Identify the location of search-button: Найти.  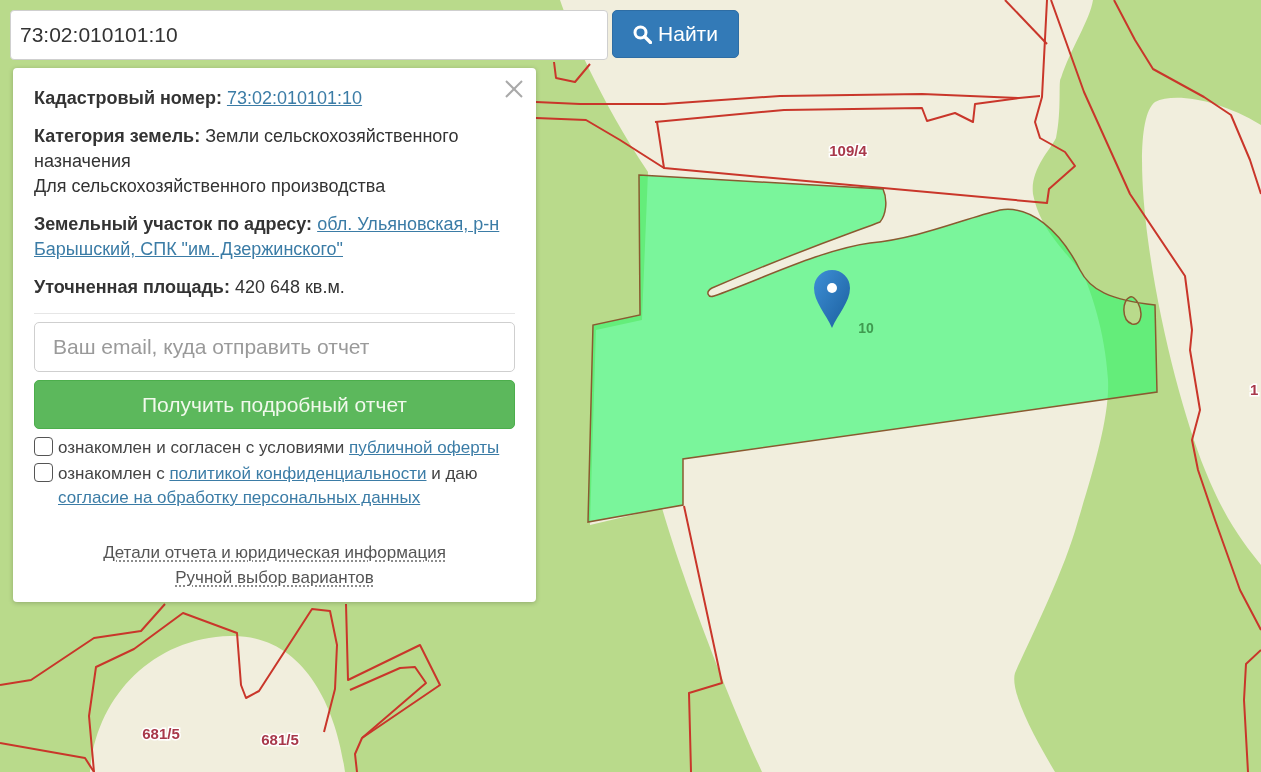
(675, 34).